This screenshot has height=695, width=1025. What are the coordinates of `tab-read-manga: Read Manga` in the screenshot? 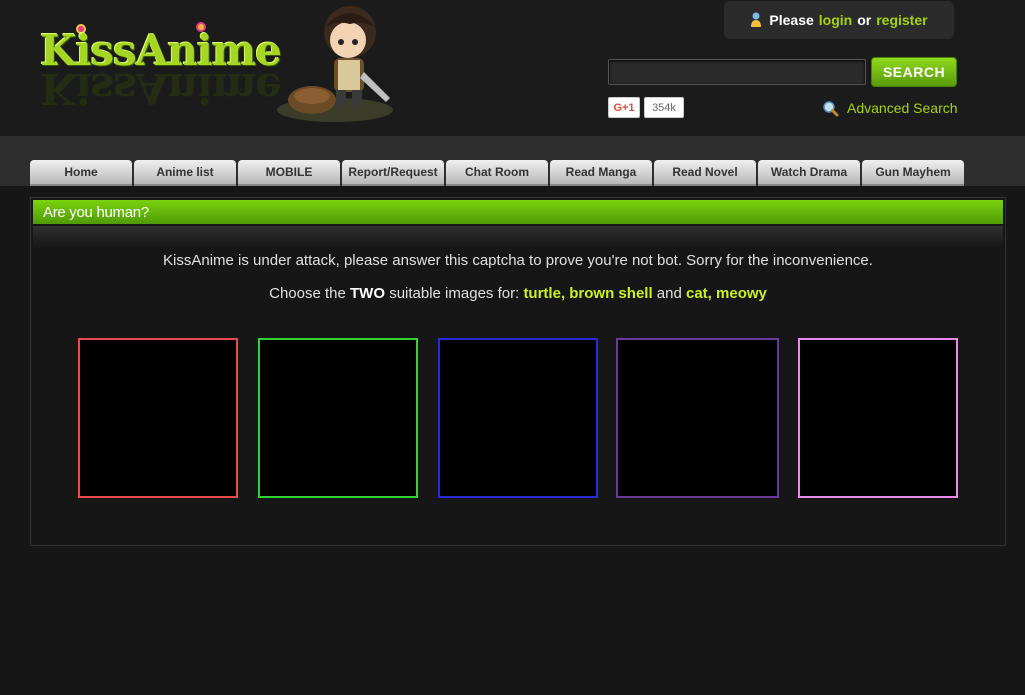 It's located at (601, 173).